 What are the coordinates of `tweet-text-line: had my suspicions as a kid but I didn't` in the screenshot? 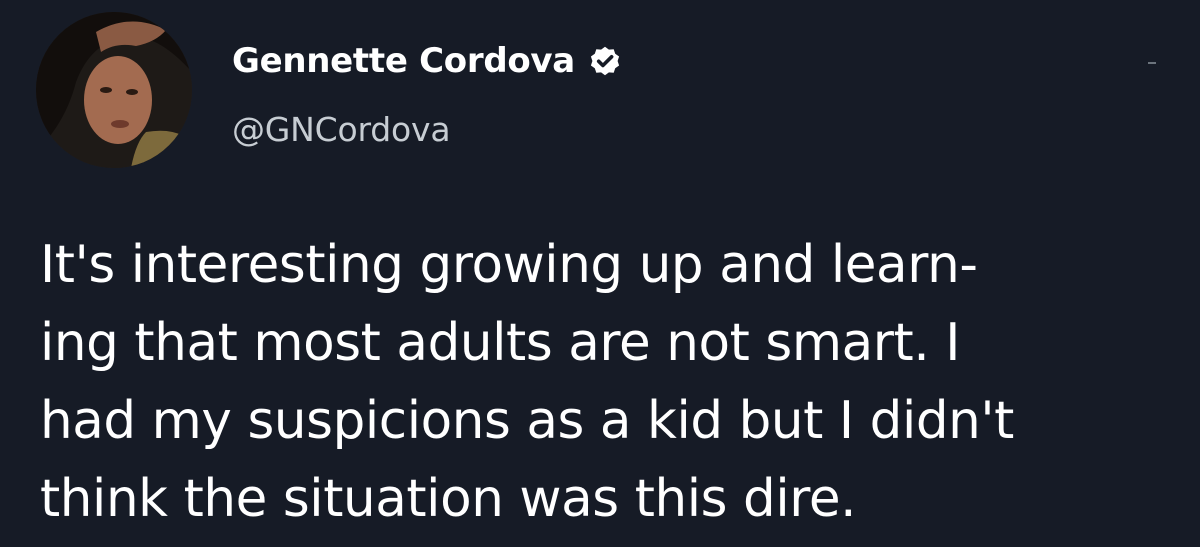 It's located at (527, 421).